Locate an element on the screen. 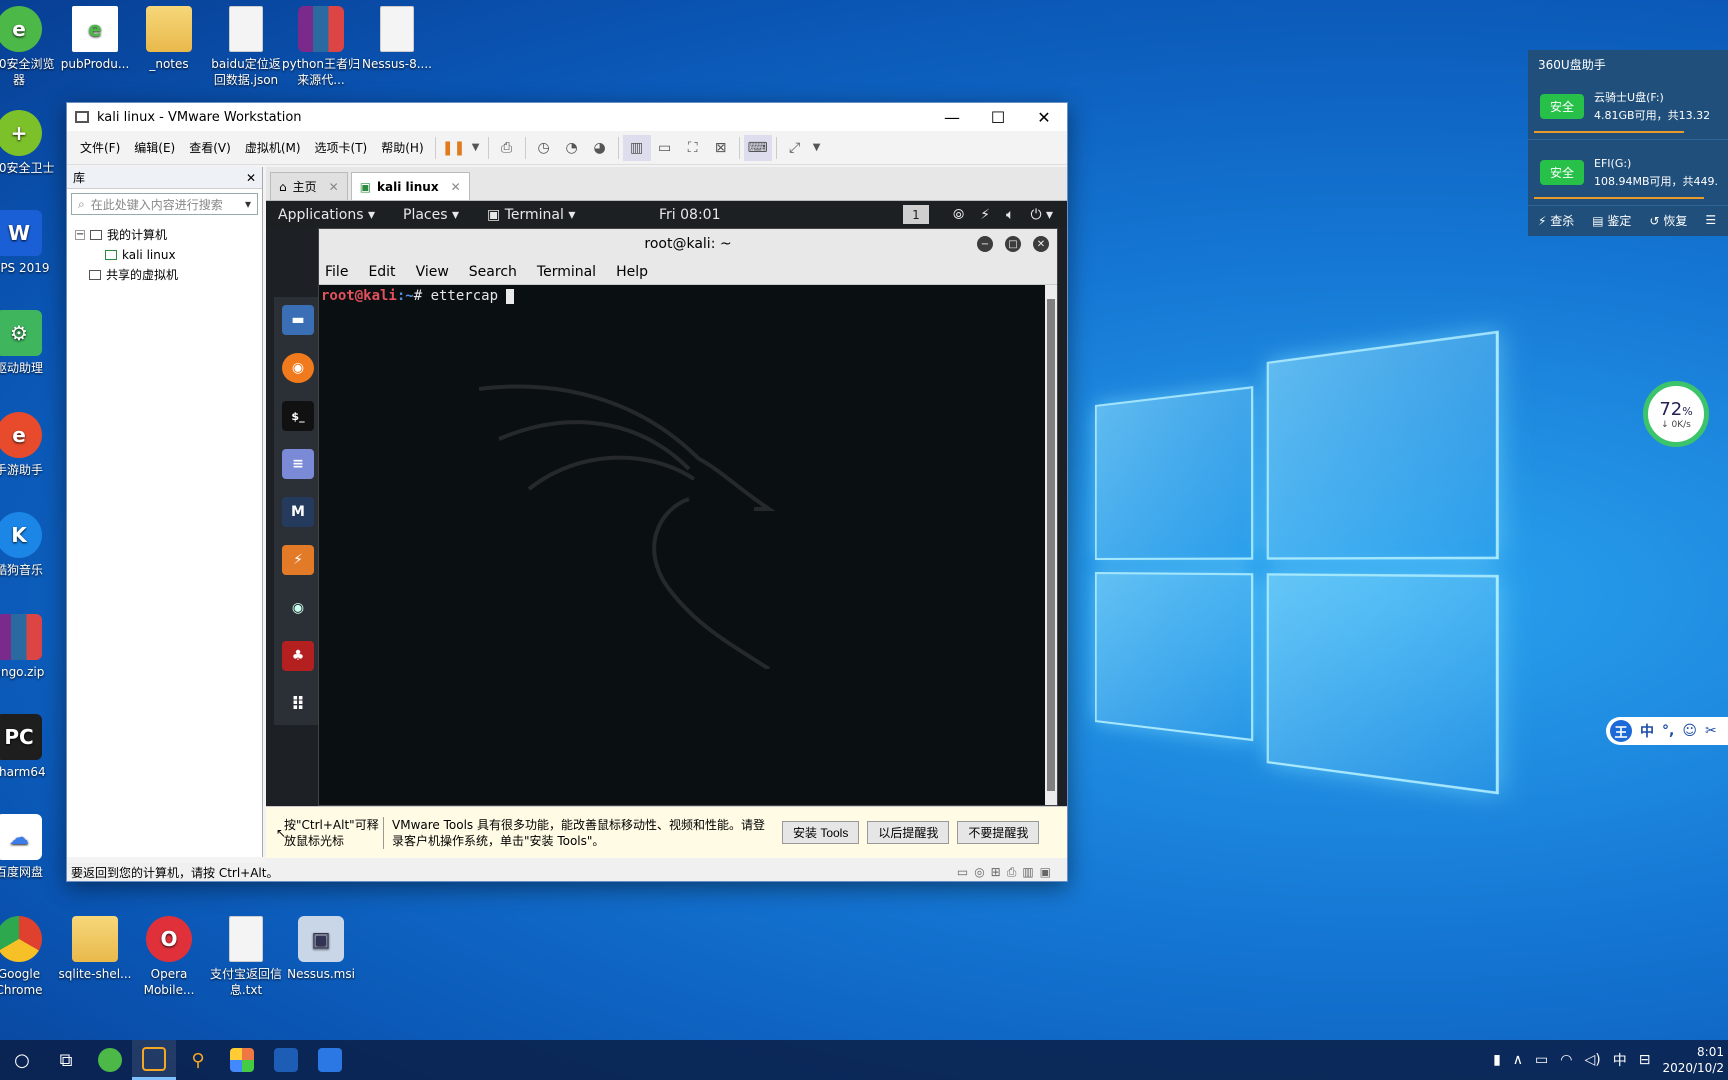 The image size is (1728, 1080). menu-vm: 虚拟机(M) is located at coordinates (273, 147).